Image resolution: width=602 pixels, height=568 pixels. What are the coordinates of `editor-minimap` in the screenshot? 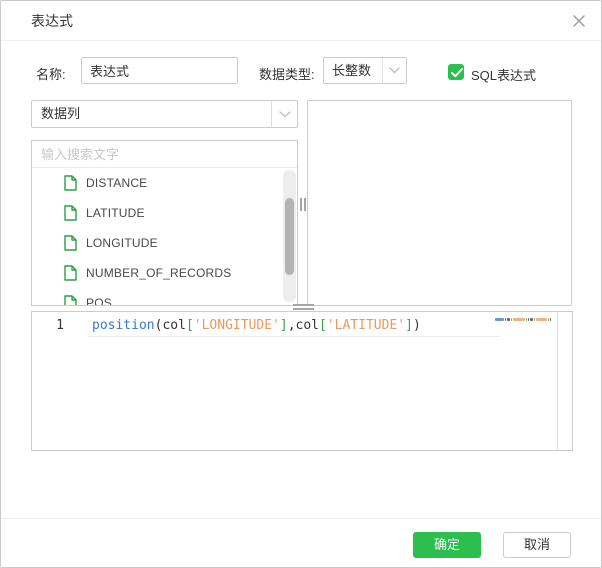 It's located at (523, 319).